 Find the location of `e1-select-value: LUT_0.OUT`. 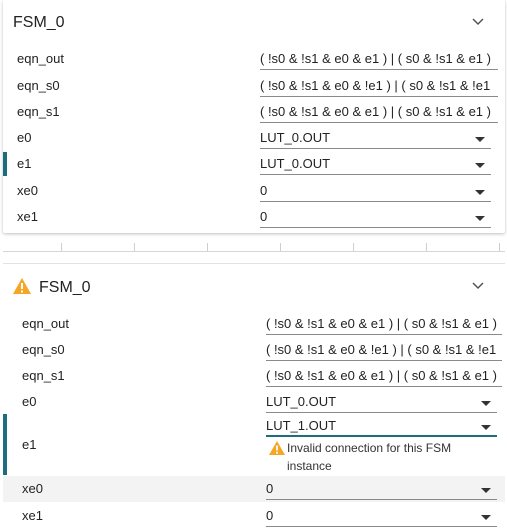

e1-select-value: LUT_0.OUT is located at coordinates (295, 163).